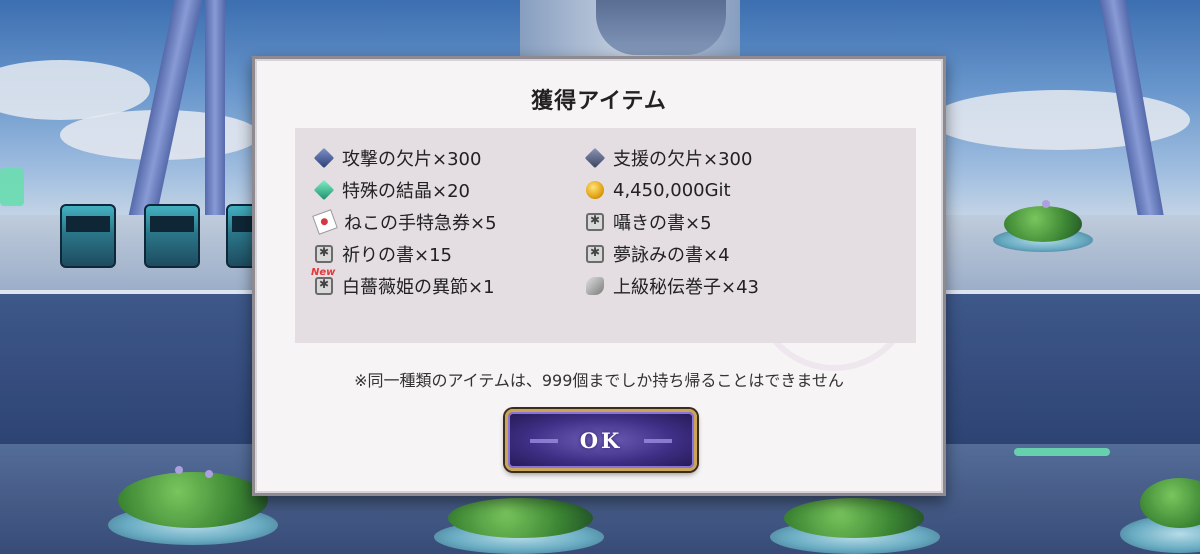  Describe the element at coordinates (595, 190) in the screenshot. I see `gold-coin-icon` at that location.